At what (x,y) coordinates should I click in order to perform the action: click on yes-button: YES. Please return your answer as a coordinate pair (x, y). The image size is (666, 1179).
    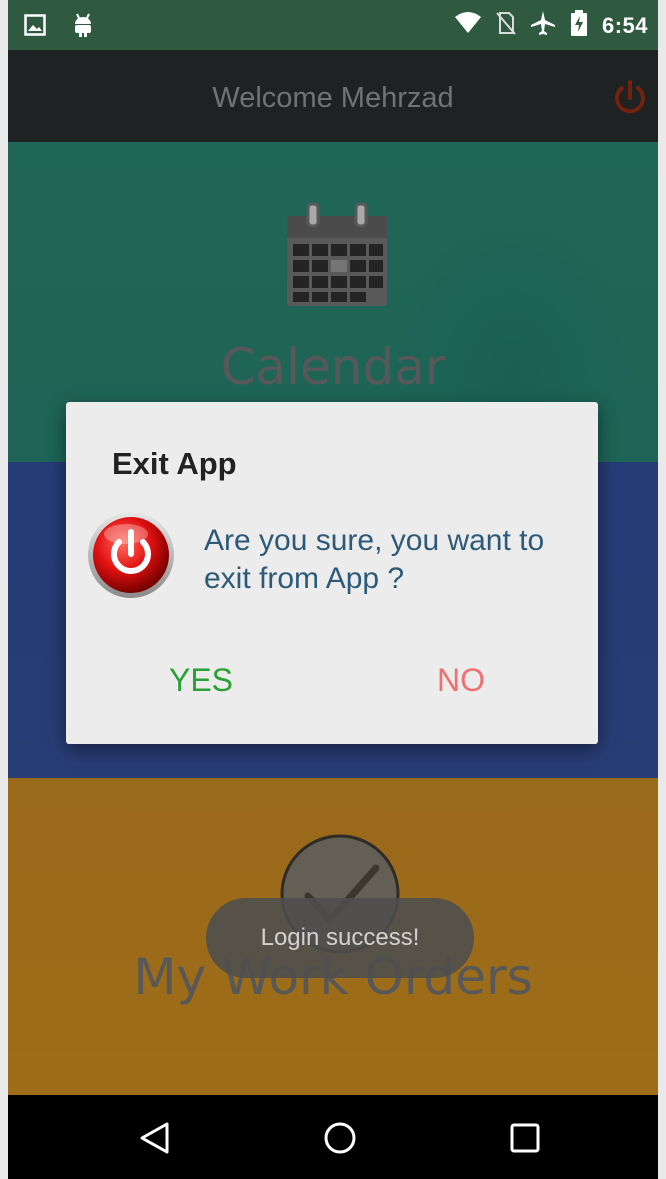
    Looking at the image, I should click on (201, 680).